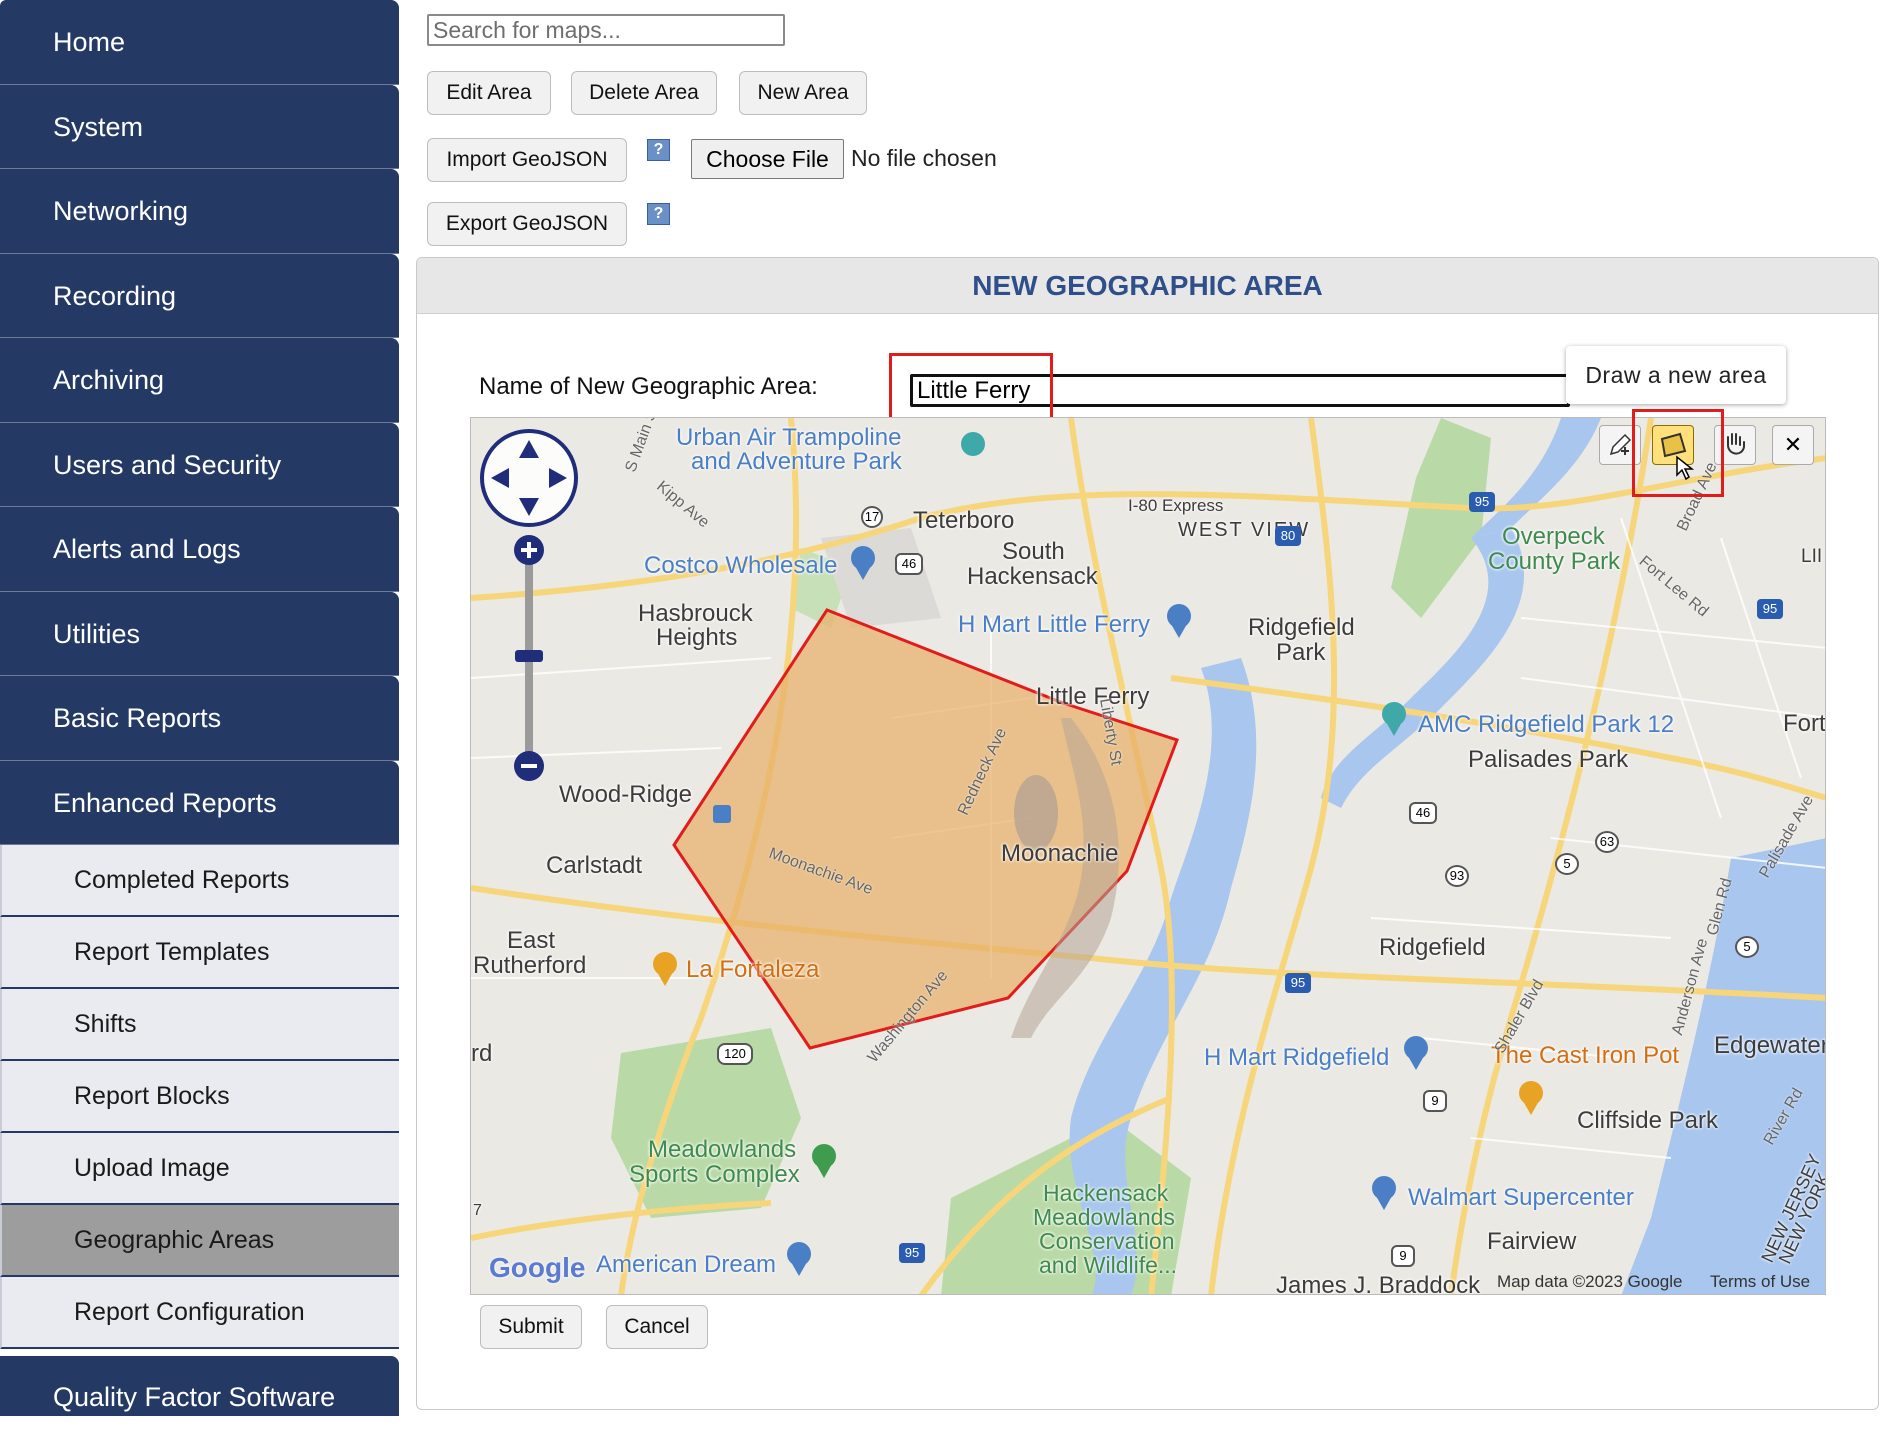 The height and width of the screenshot is (1438, 1880). What do you see at coordinates (1147, 286) in the screenshot?
I see `panel-title: NEW GEOGRAPHIC AREA` at bounding box center [1147, 286].